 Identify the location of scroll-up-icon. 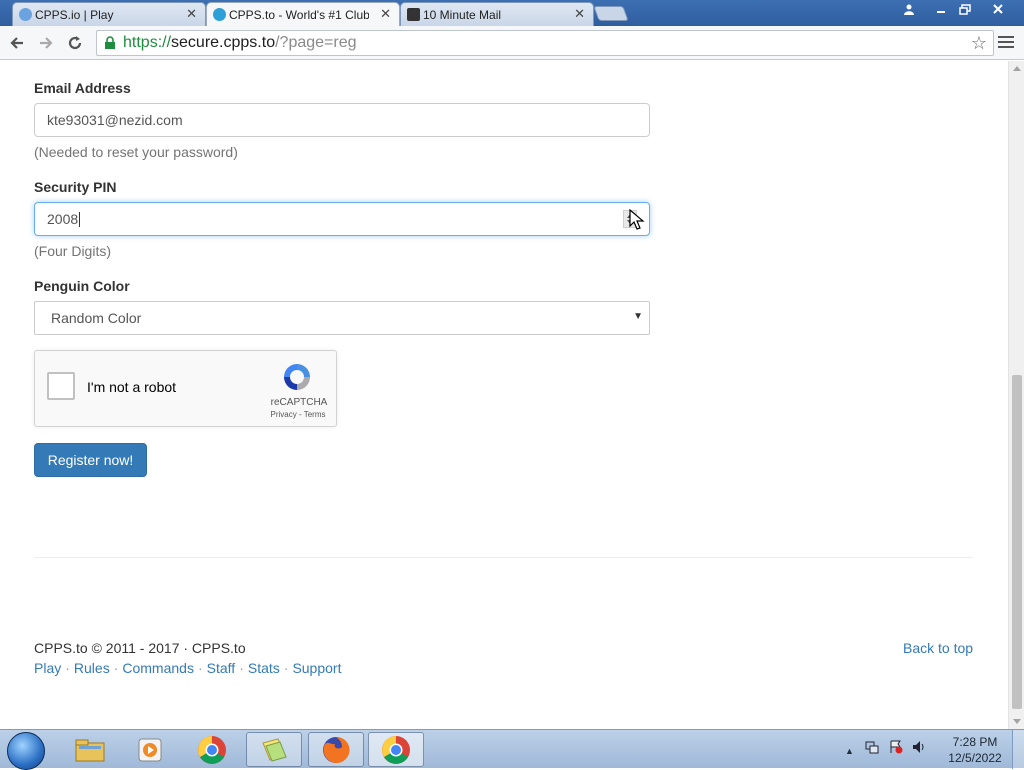
(1017, 68).